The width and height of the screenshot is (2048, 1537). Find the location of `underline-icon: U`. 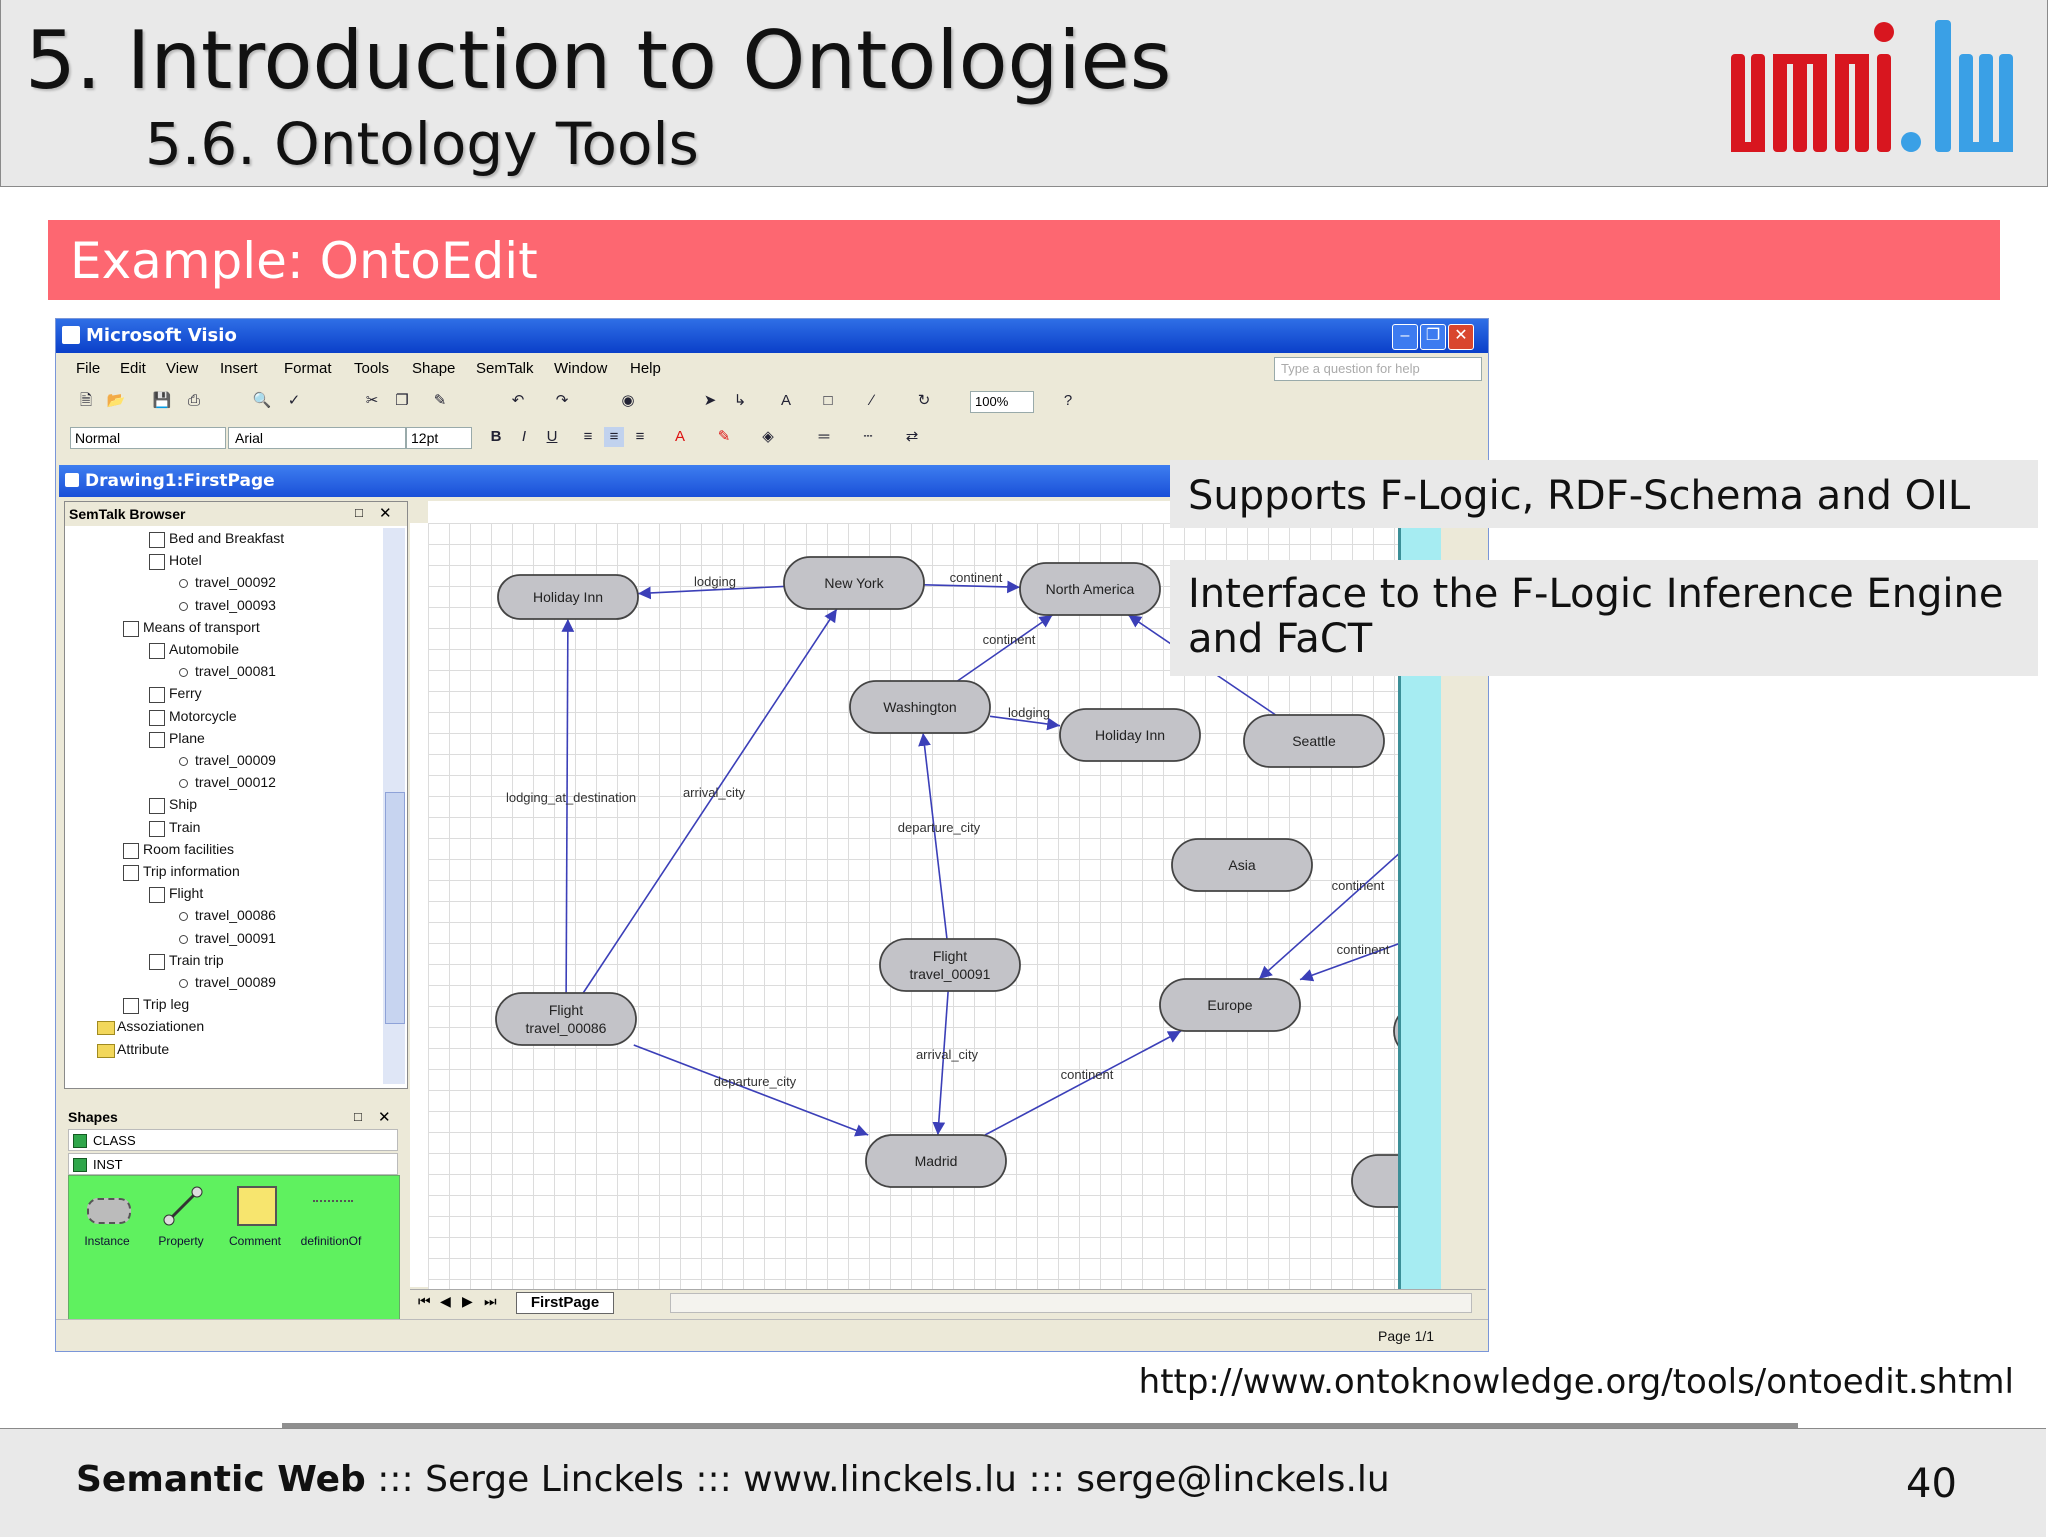

underline-icon: U is located at coordinates (552, 437).